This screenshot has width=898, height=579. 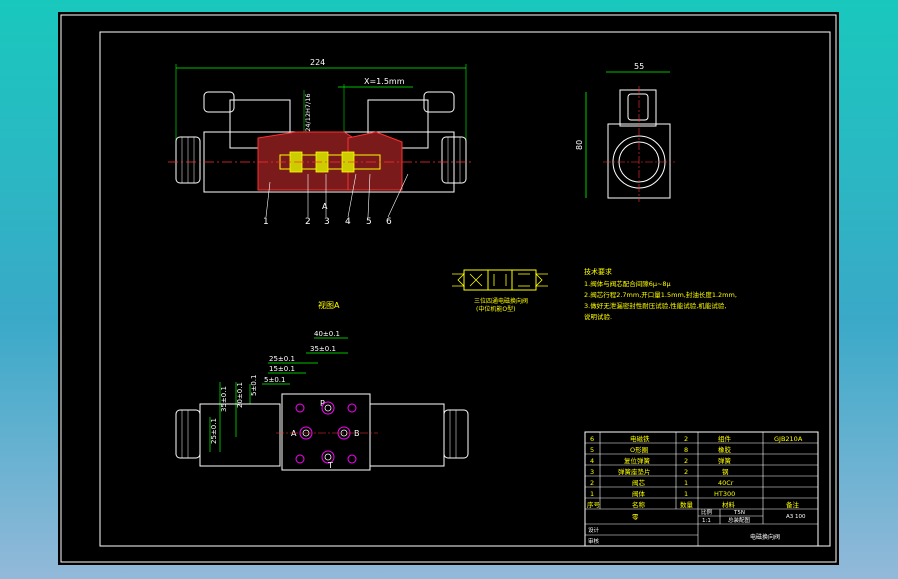 What do you see at coordinates (707, 512) in the screenshot?
I see `title-scale-label: 比例` at bounding box center [707, 512].